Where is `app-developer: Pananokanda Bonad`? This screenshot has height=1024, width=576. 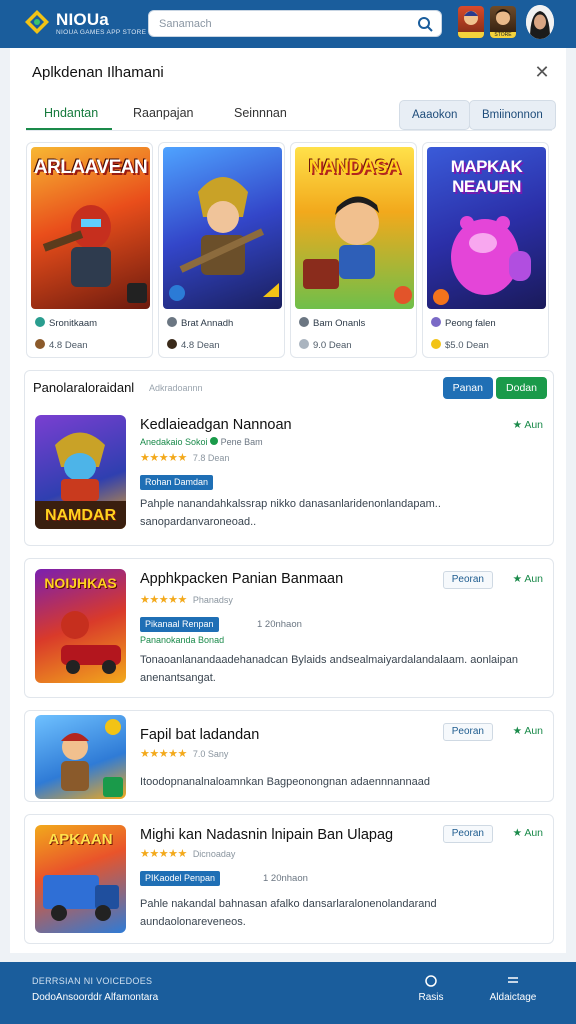
app-developer: Pananokanda Bonad is located at coordinates (182, 640).